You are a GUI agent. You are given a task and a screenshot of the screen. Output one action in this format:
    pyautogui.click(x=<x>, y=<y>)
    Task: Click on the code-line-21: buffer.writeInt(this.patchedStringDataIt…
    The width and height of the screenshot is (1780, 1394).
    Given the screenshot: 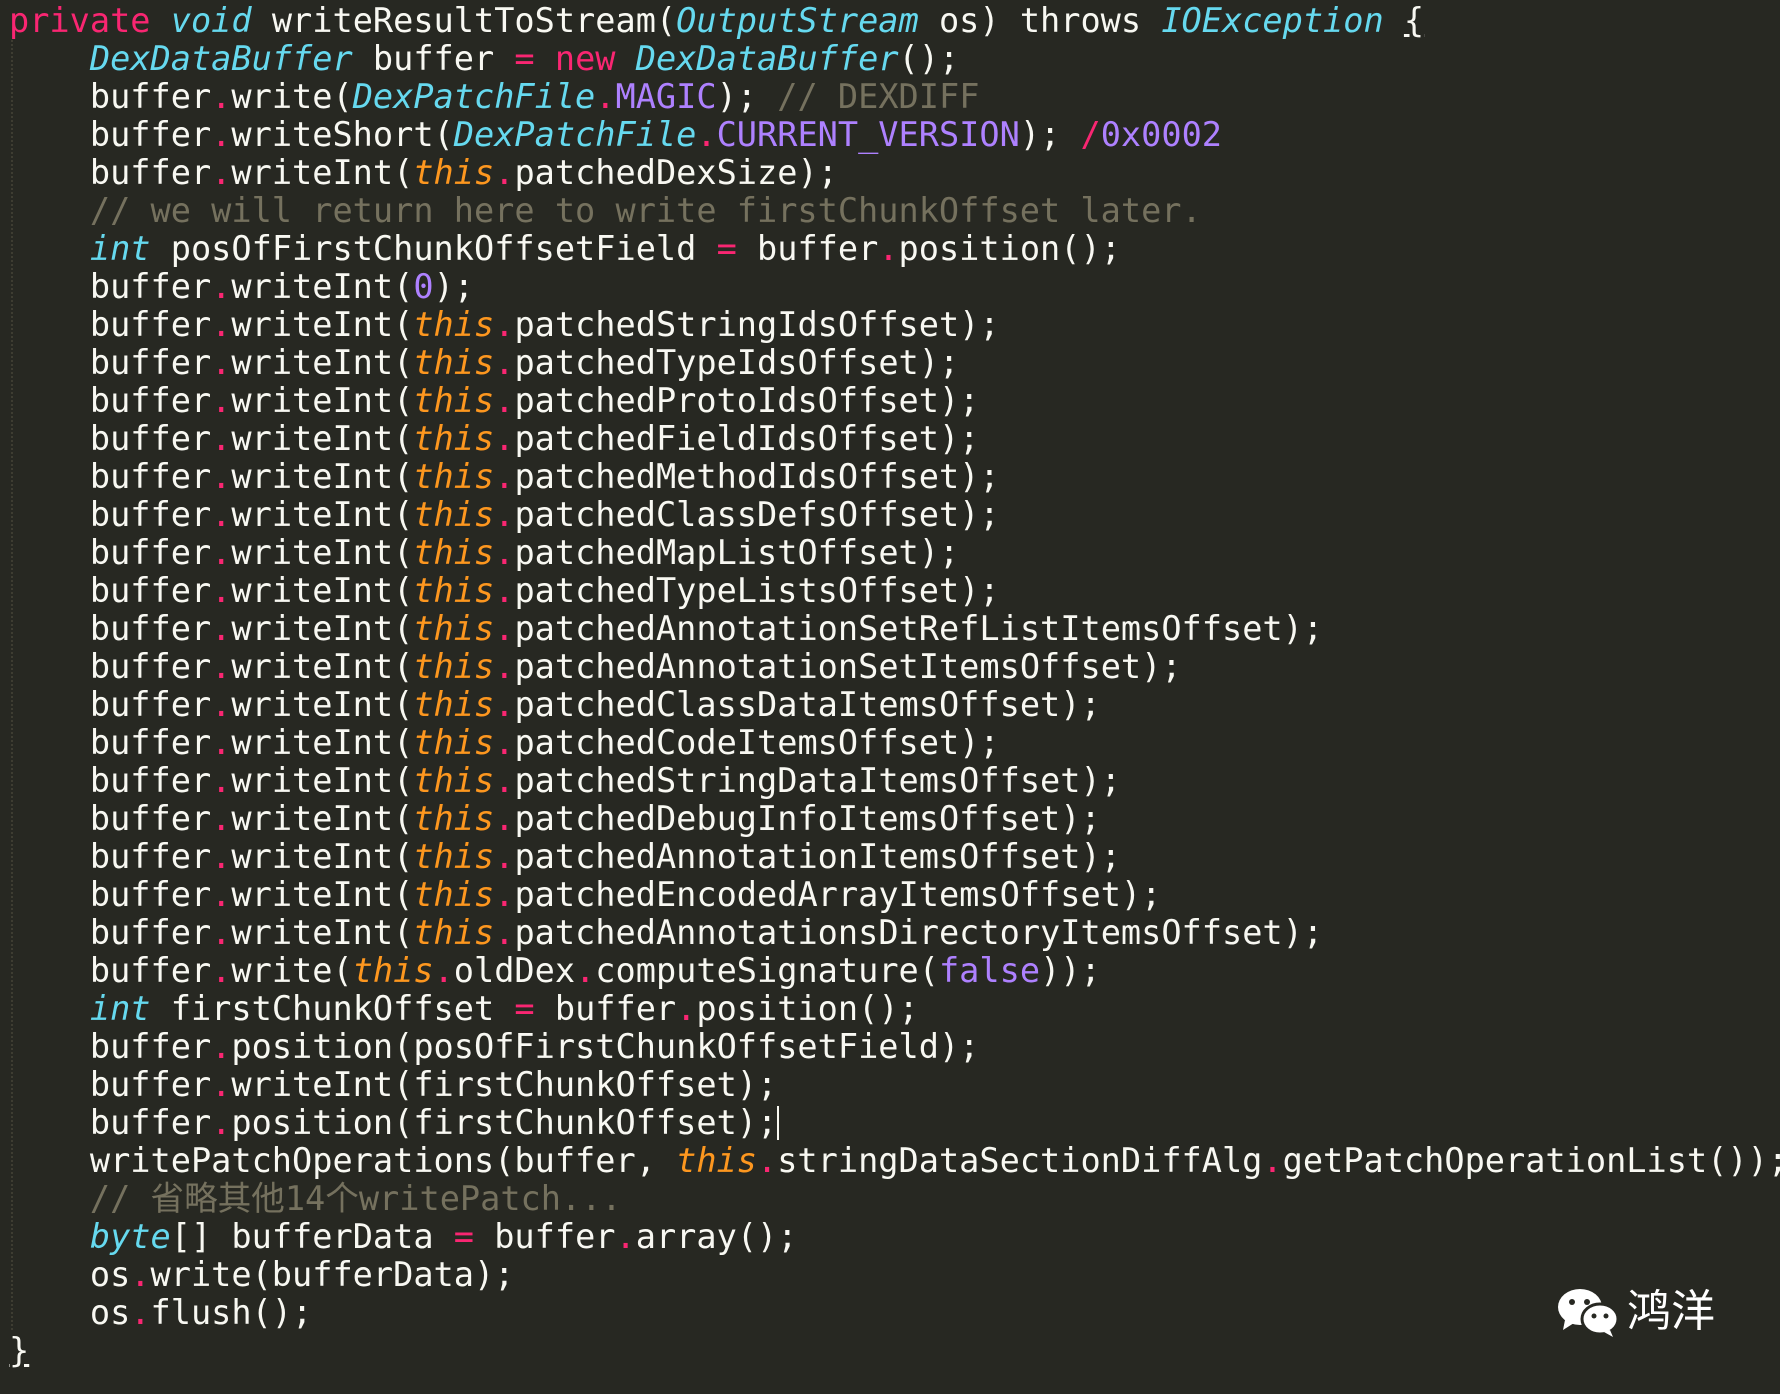 What is the action you would take?
    pyautogui.click(x=894, y=781)
    